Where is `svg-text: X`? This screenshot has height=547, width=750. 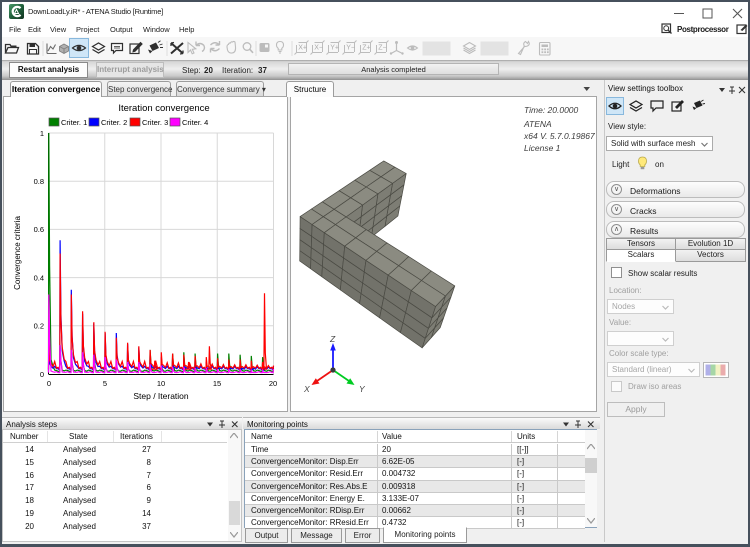
svg-text: X is located at coordinates (306, 389).